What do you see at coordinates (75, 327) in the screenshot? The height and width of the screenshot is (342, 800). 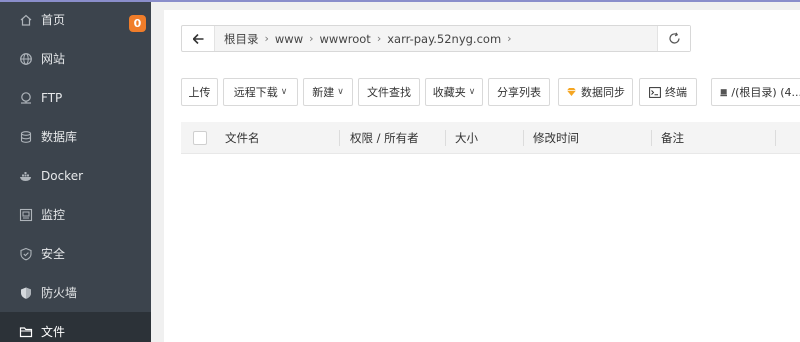 I see `sidebar-item-files: 文件` at bounding box center [75, 327].